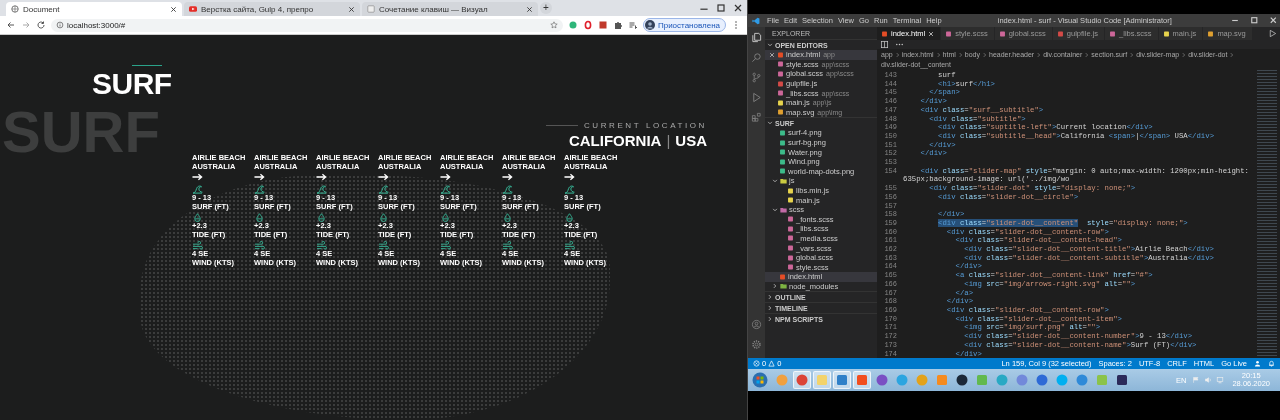  Describe the element at coordinates (193, 9) in the screenshot. I see `play-icon` at that location.